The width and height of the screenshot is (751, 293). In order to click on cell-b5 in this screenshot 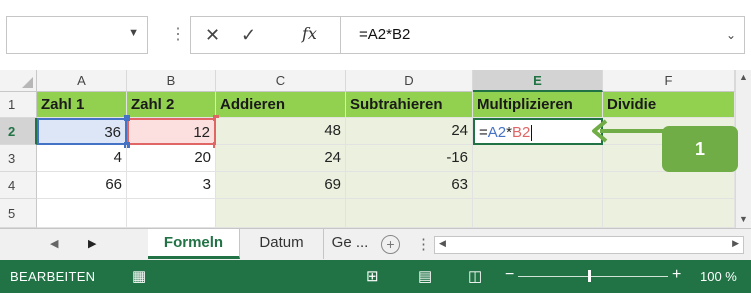, I will do `click(171, 213)`.